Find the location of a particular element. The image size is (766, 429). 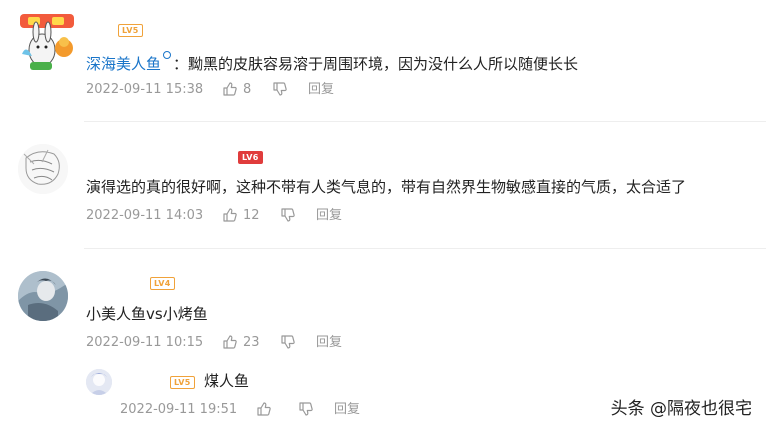

comment-text: 小美人鱼vs小烤鱼 is located at coordinates (147, 314).